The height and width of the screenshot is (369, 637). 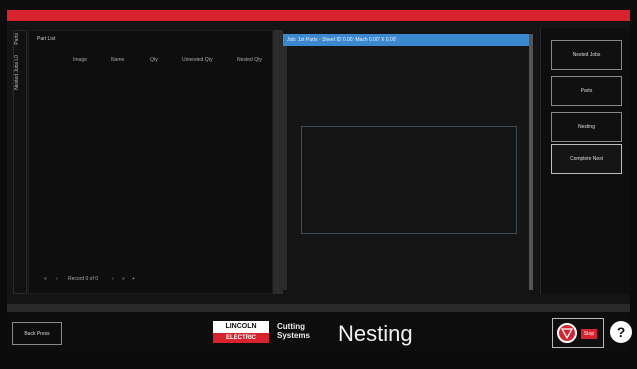 I want to click on right-sidebar: Nested Jobs Parts Nesting Complete Nest, so click(x=585, y=161).